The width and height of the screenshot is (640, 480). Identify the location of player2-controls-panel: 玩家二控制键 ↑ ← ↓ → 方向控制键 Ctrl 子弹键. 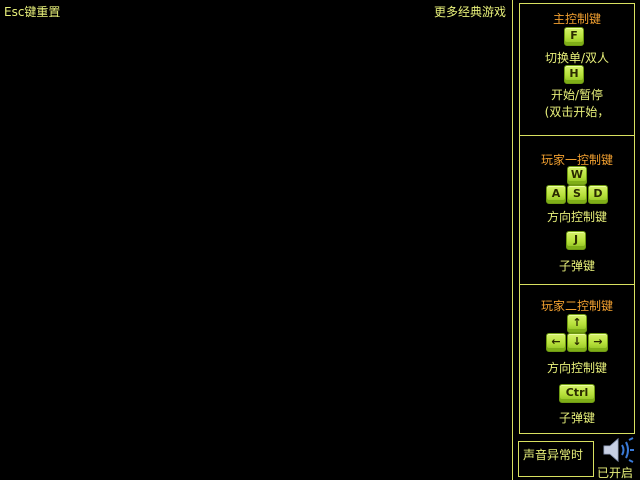
(577, 359).